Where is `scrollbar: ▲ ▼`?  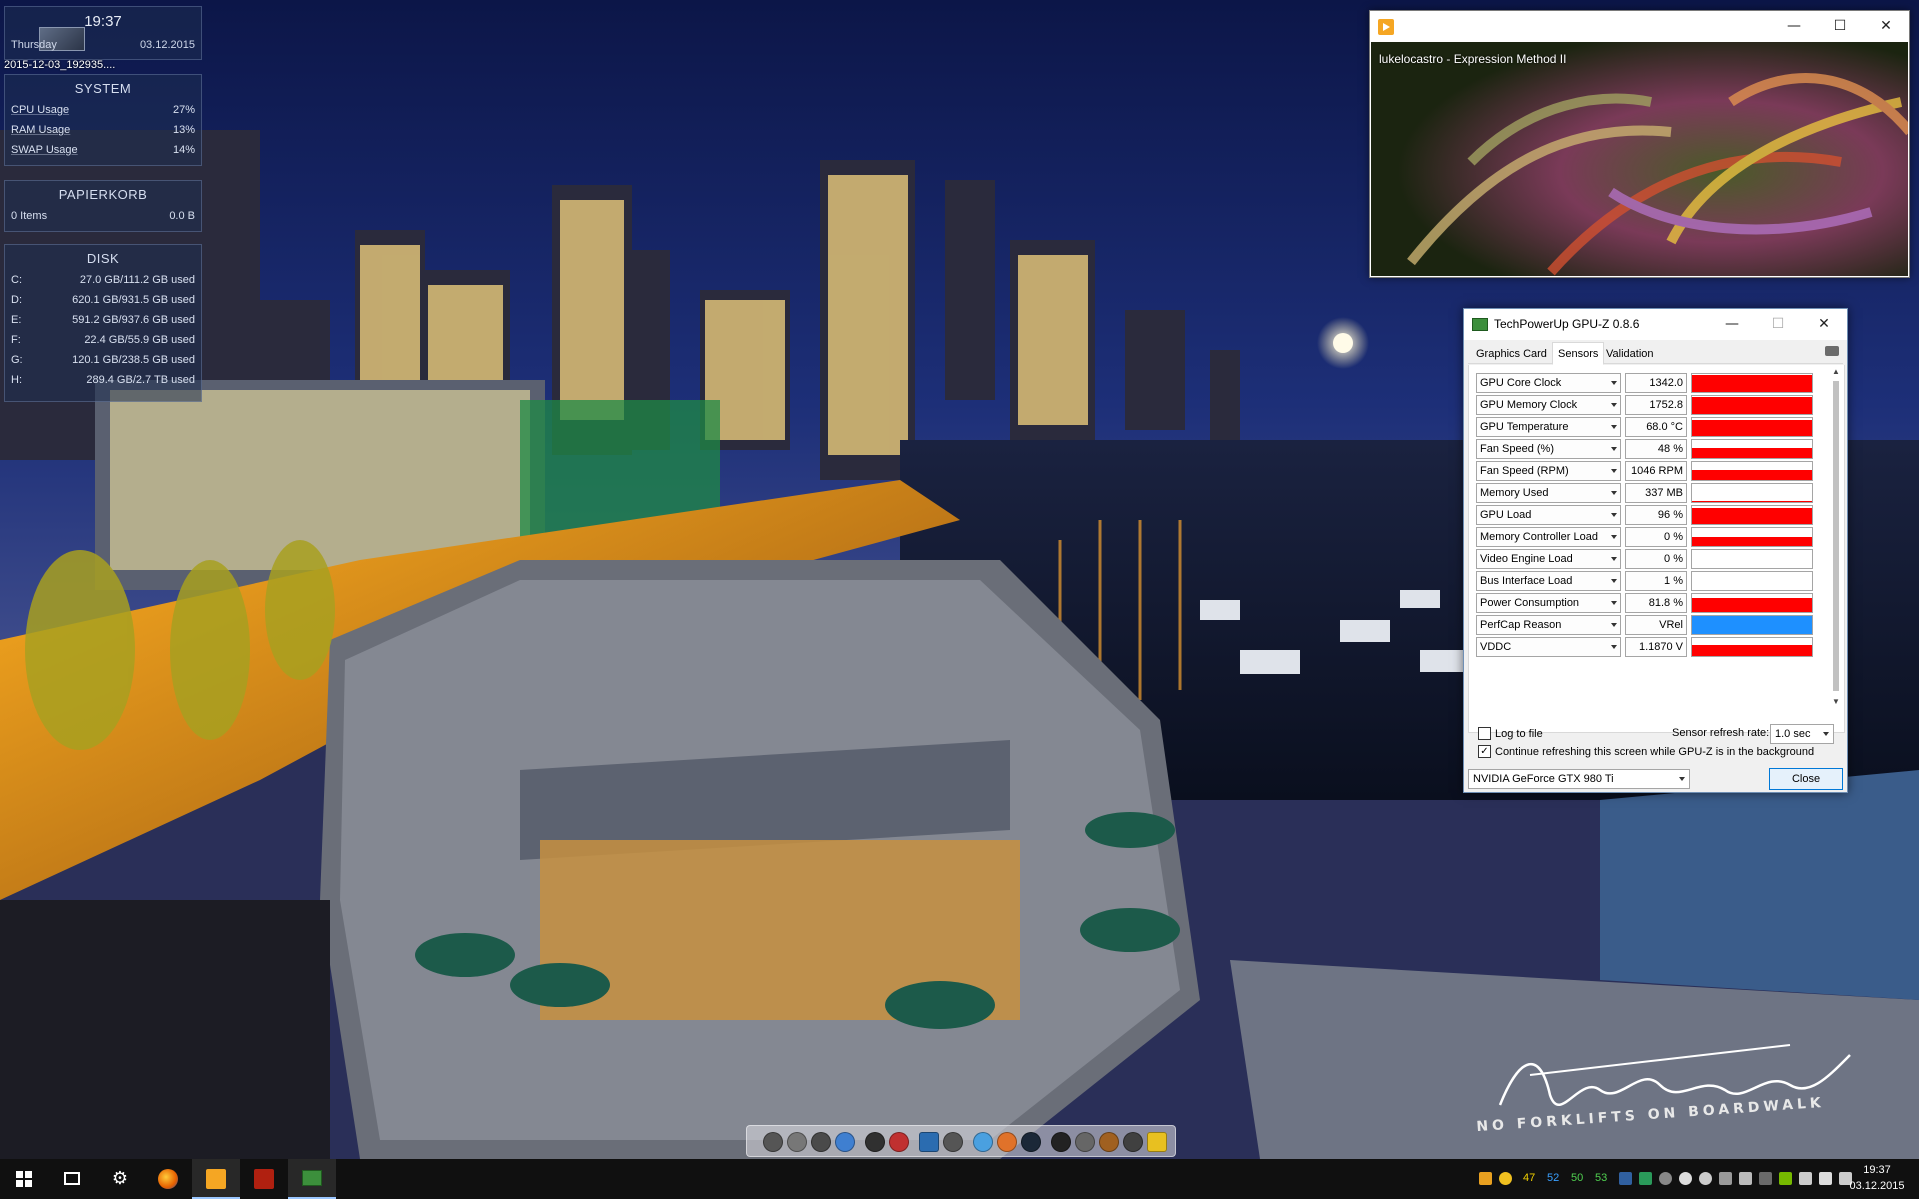
scrollbar: ▲ ▼ is located at coordinates (1836, 537).